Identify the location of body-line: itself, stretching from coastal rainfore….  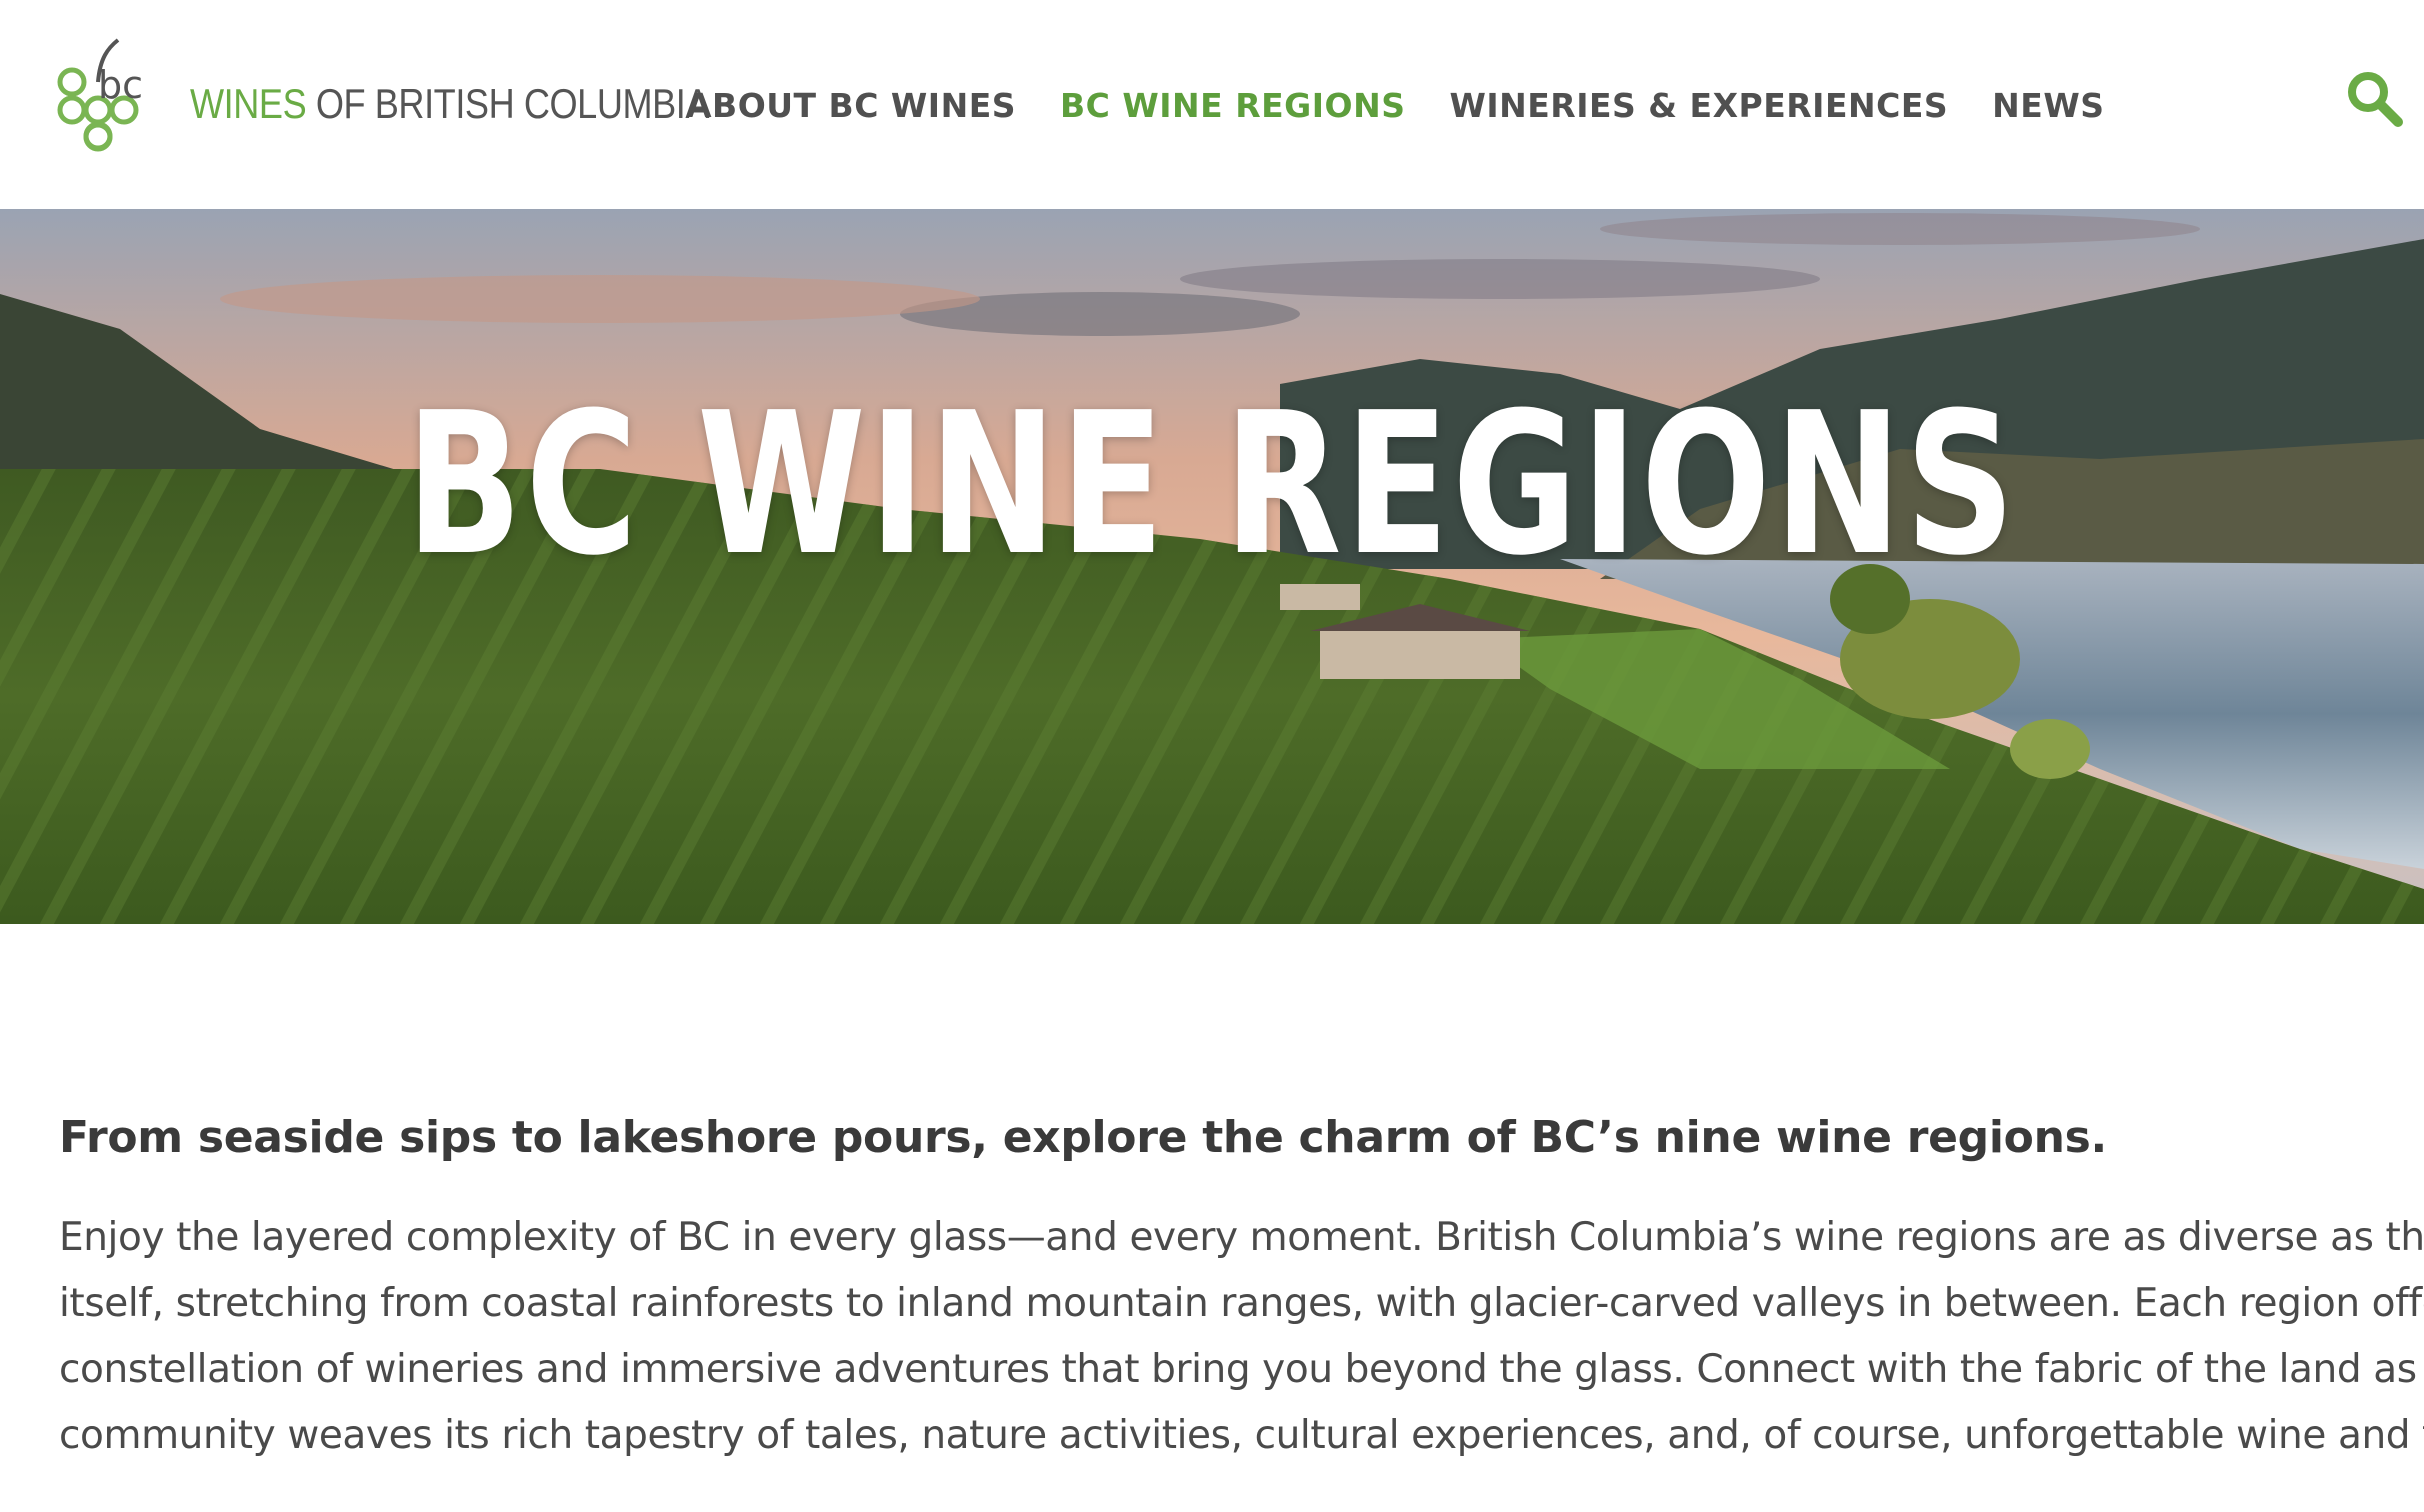
(1241, 1303).